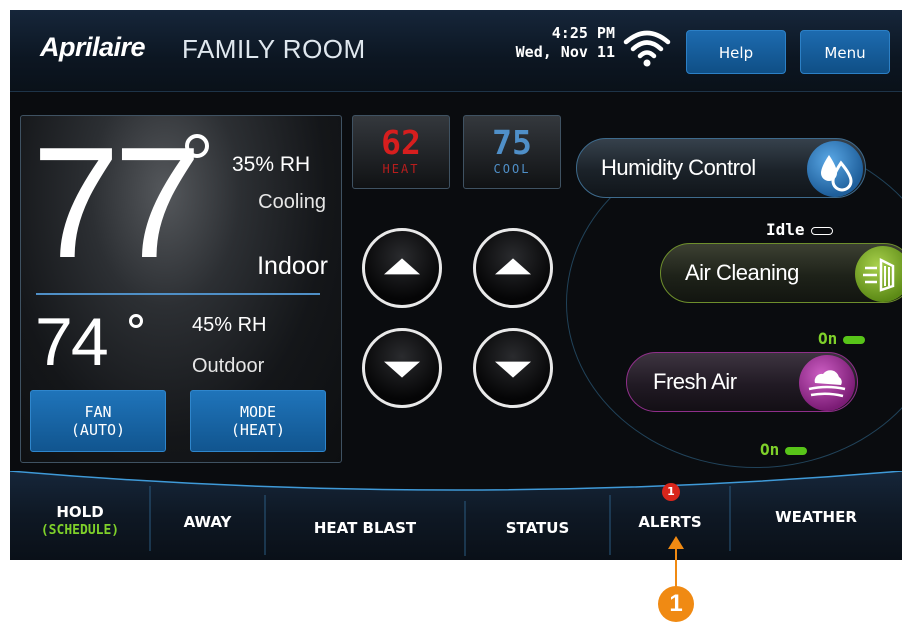 This screenshot has width=909, height=624. I want to click on outdoor-temperature: 74, so click(72, 342).